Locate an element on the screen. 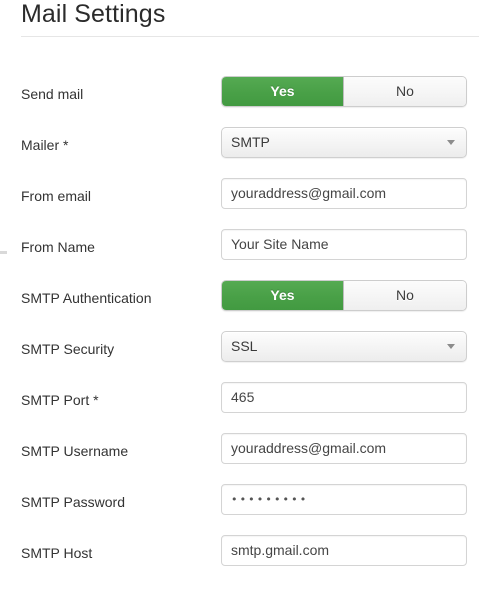 The width and height of the screenshot is (500, 593). field-smtp-host: smtp.gmail.com is located at coordinates (344, 550).